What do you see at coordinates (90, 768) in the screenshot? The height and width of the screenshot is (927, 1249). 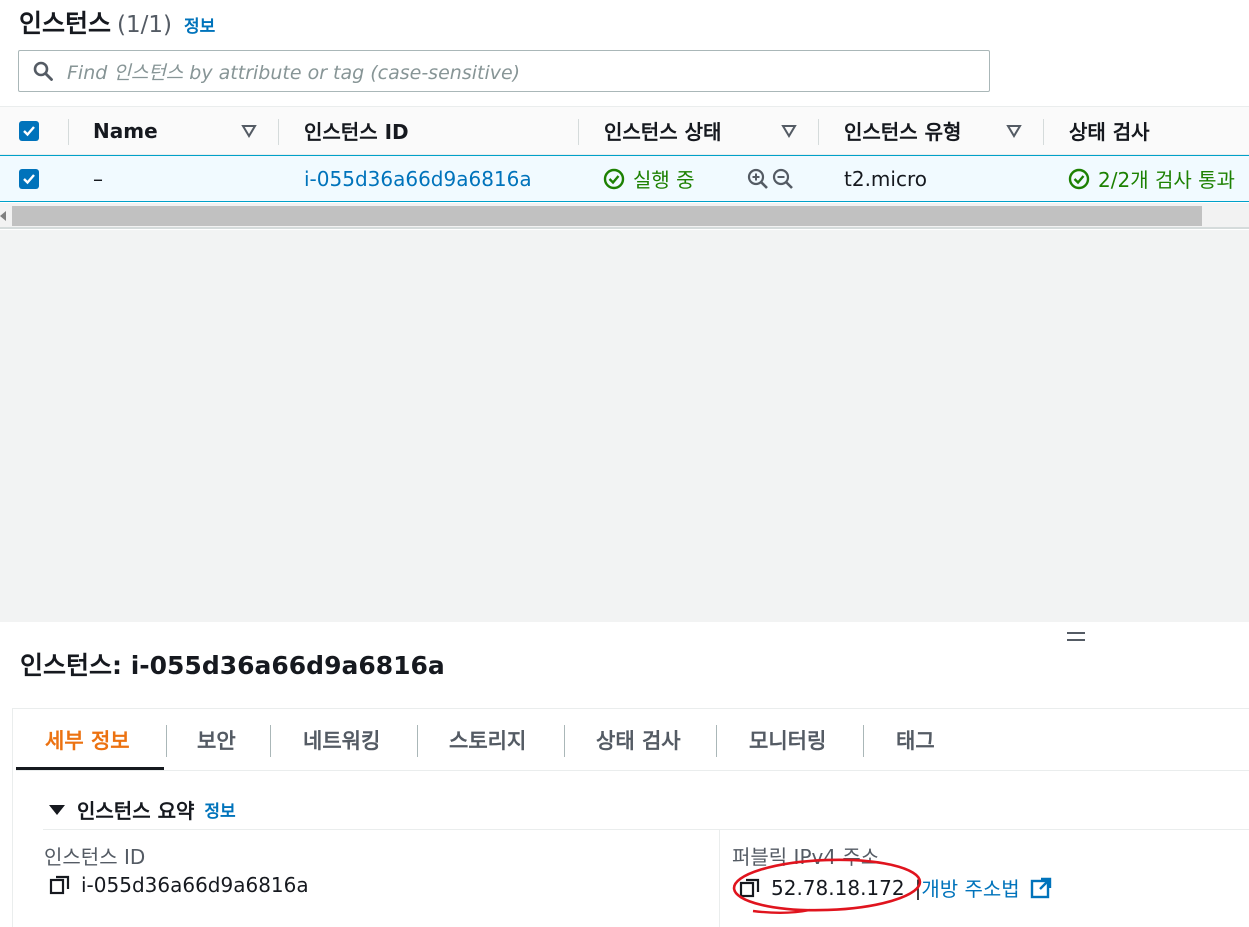 I see `active-tab-indicator` at bounding box center [90, 768].